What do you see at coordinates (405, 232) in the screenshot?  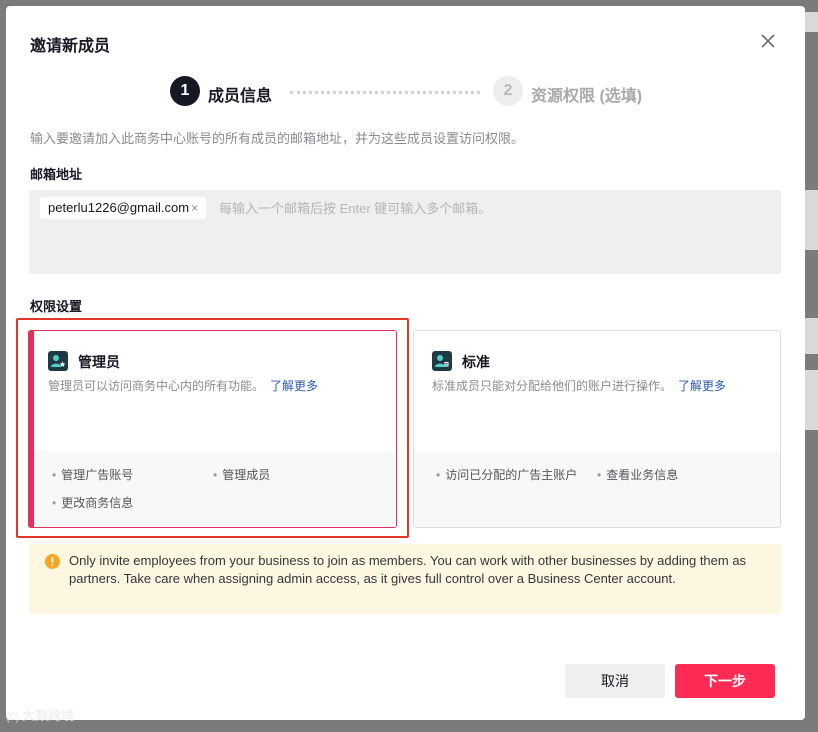 I see `email-field: peterlu1226@gmail.com ×` at bounding box center [405, 232].